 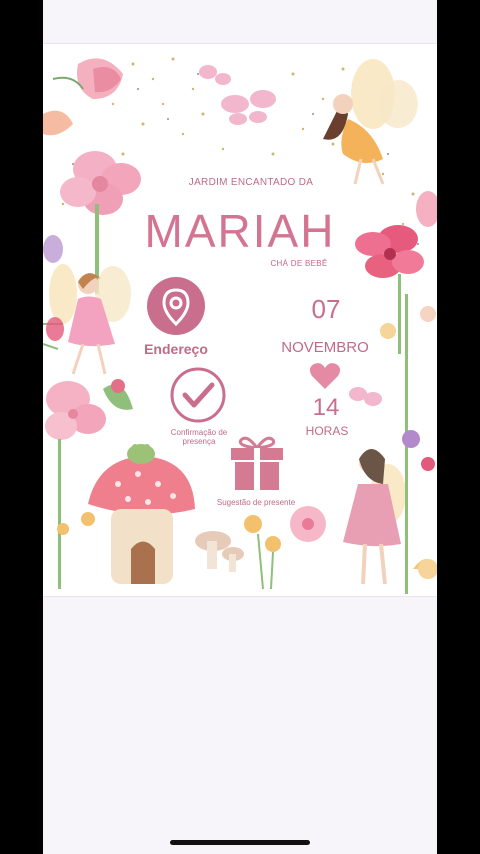 I want to click on invitation-name: MARIAH, so click(x=240, y=231).